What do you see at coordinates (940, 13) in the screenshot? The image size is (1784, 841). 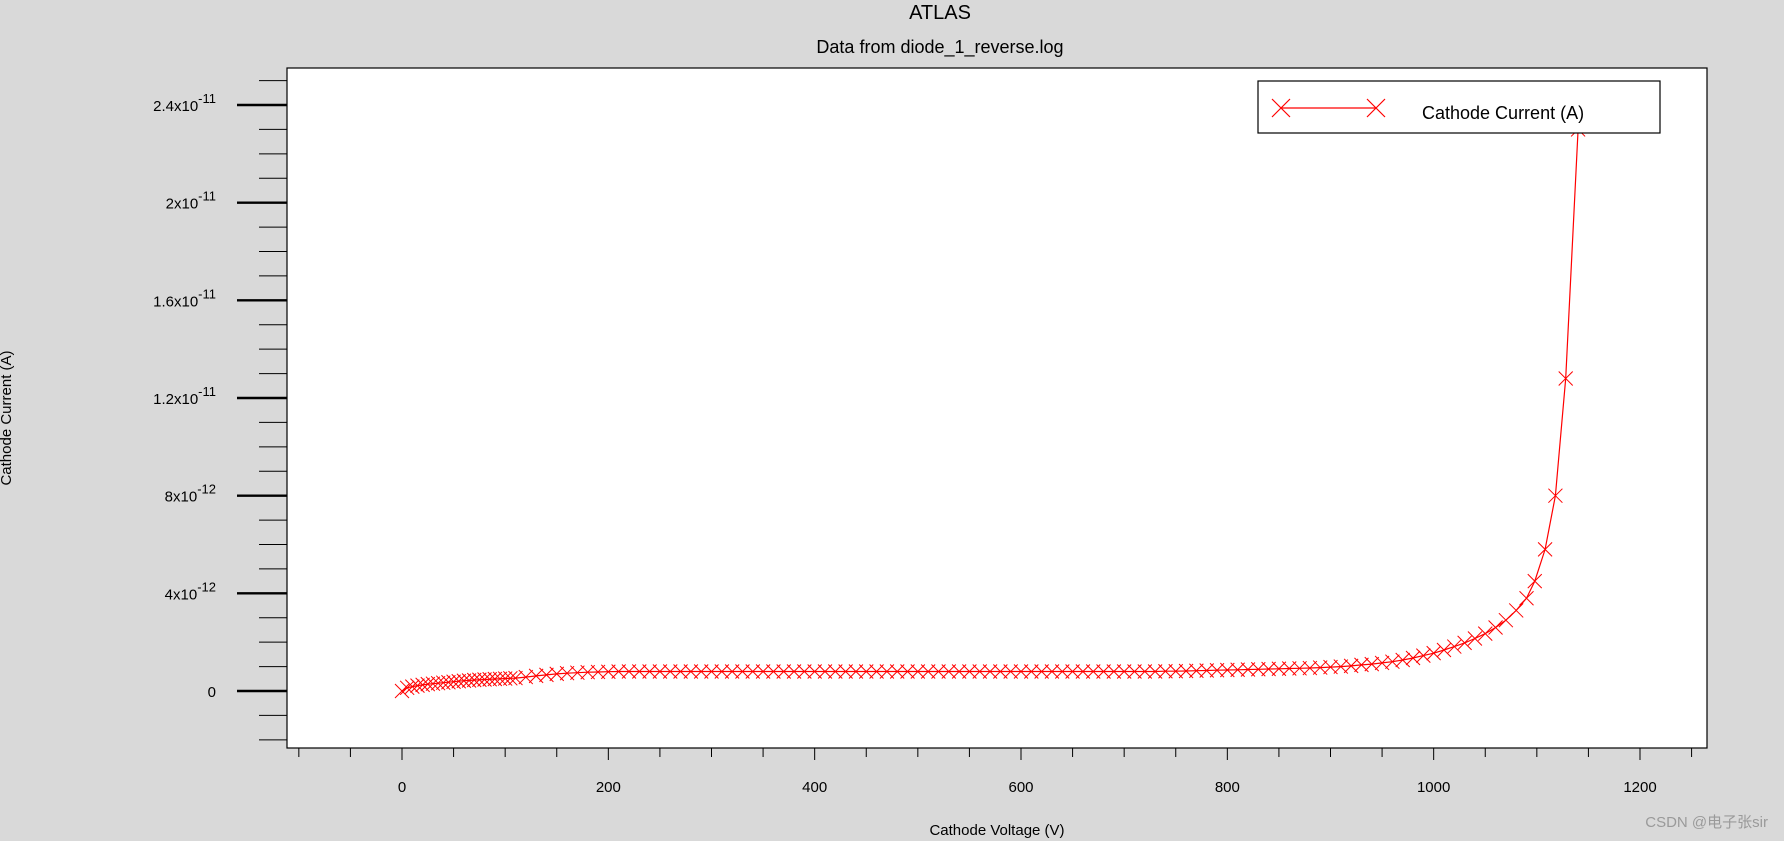 I see `chart-title: ATLAS` at bounding box center [940, 13].